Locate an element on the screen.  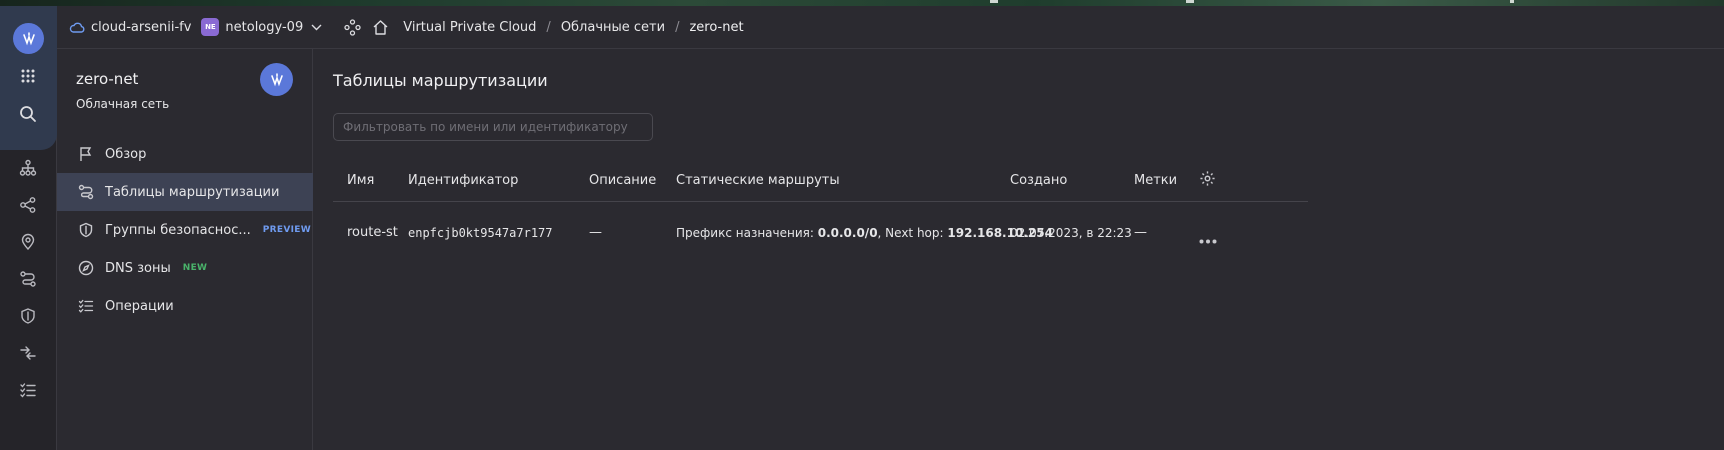
sidebar-item-route-tables: Таблицы маршрутизации is located at coordinates (185, 192).